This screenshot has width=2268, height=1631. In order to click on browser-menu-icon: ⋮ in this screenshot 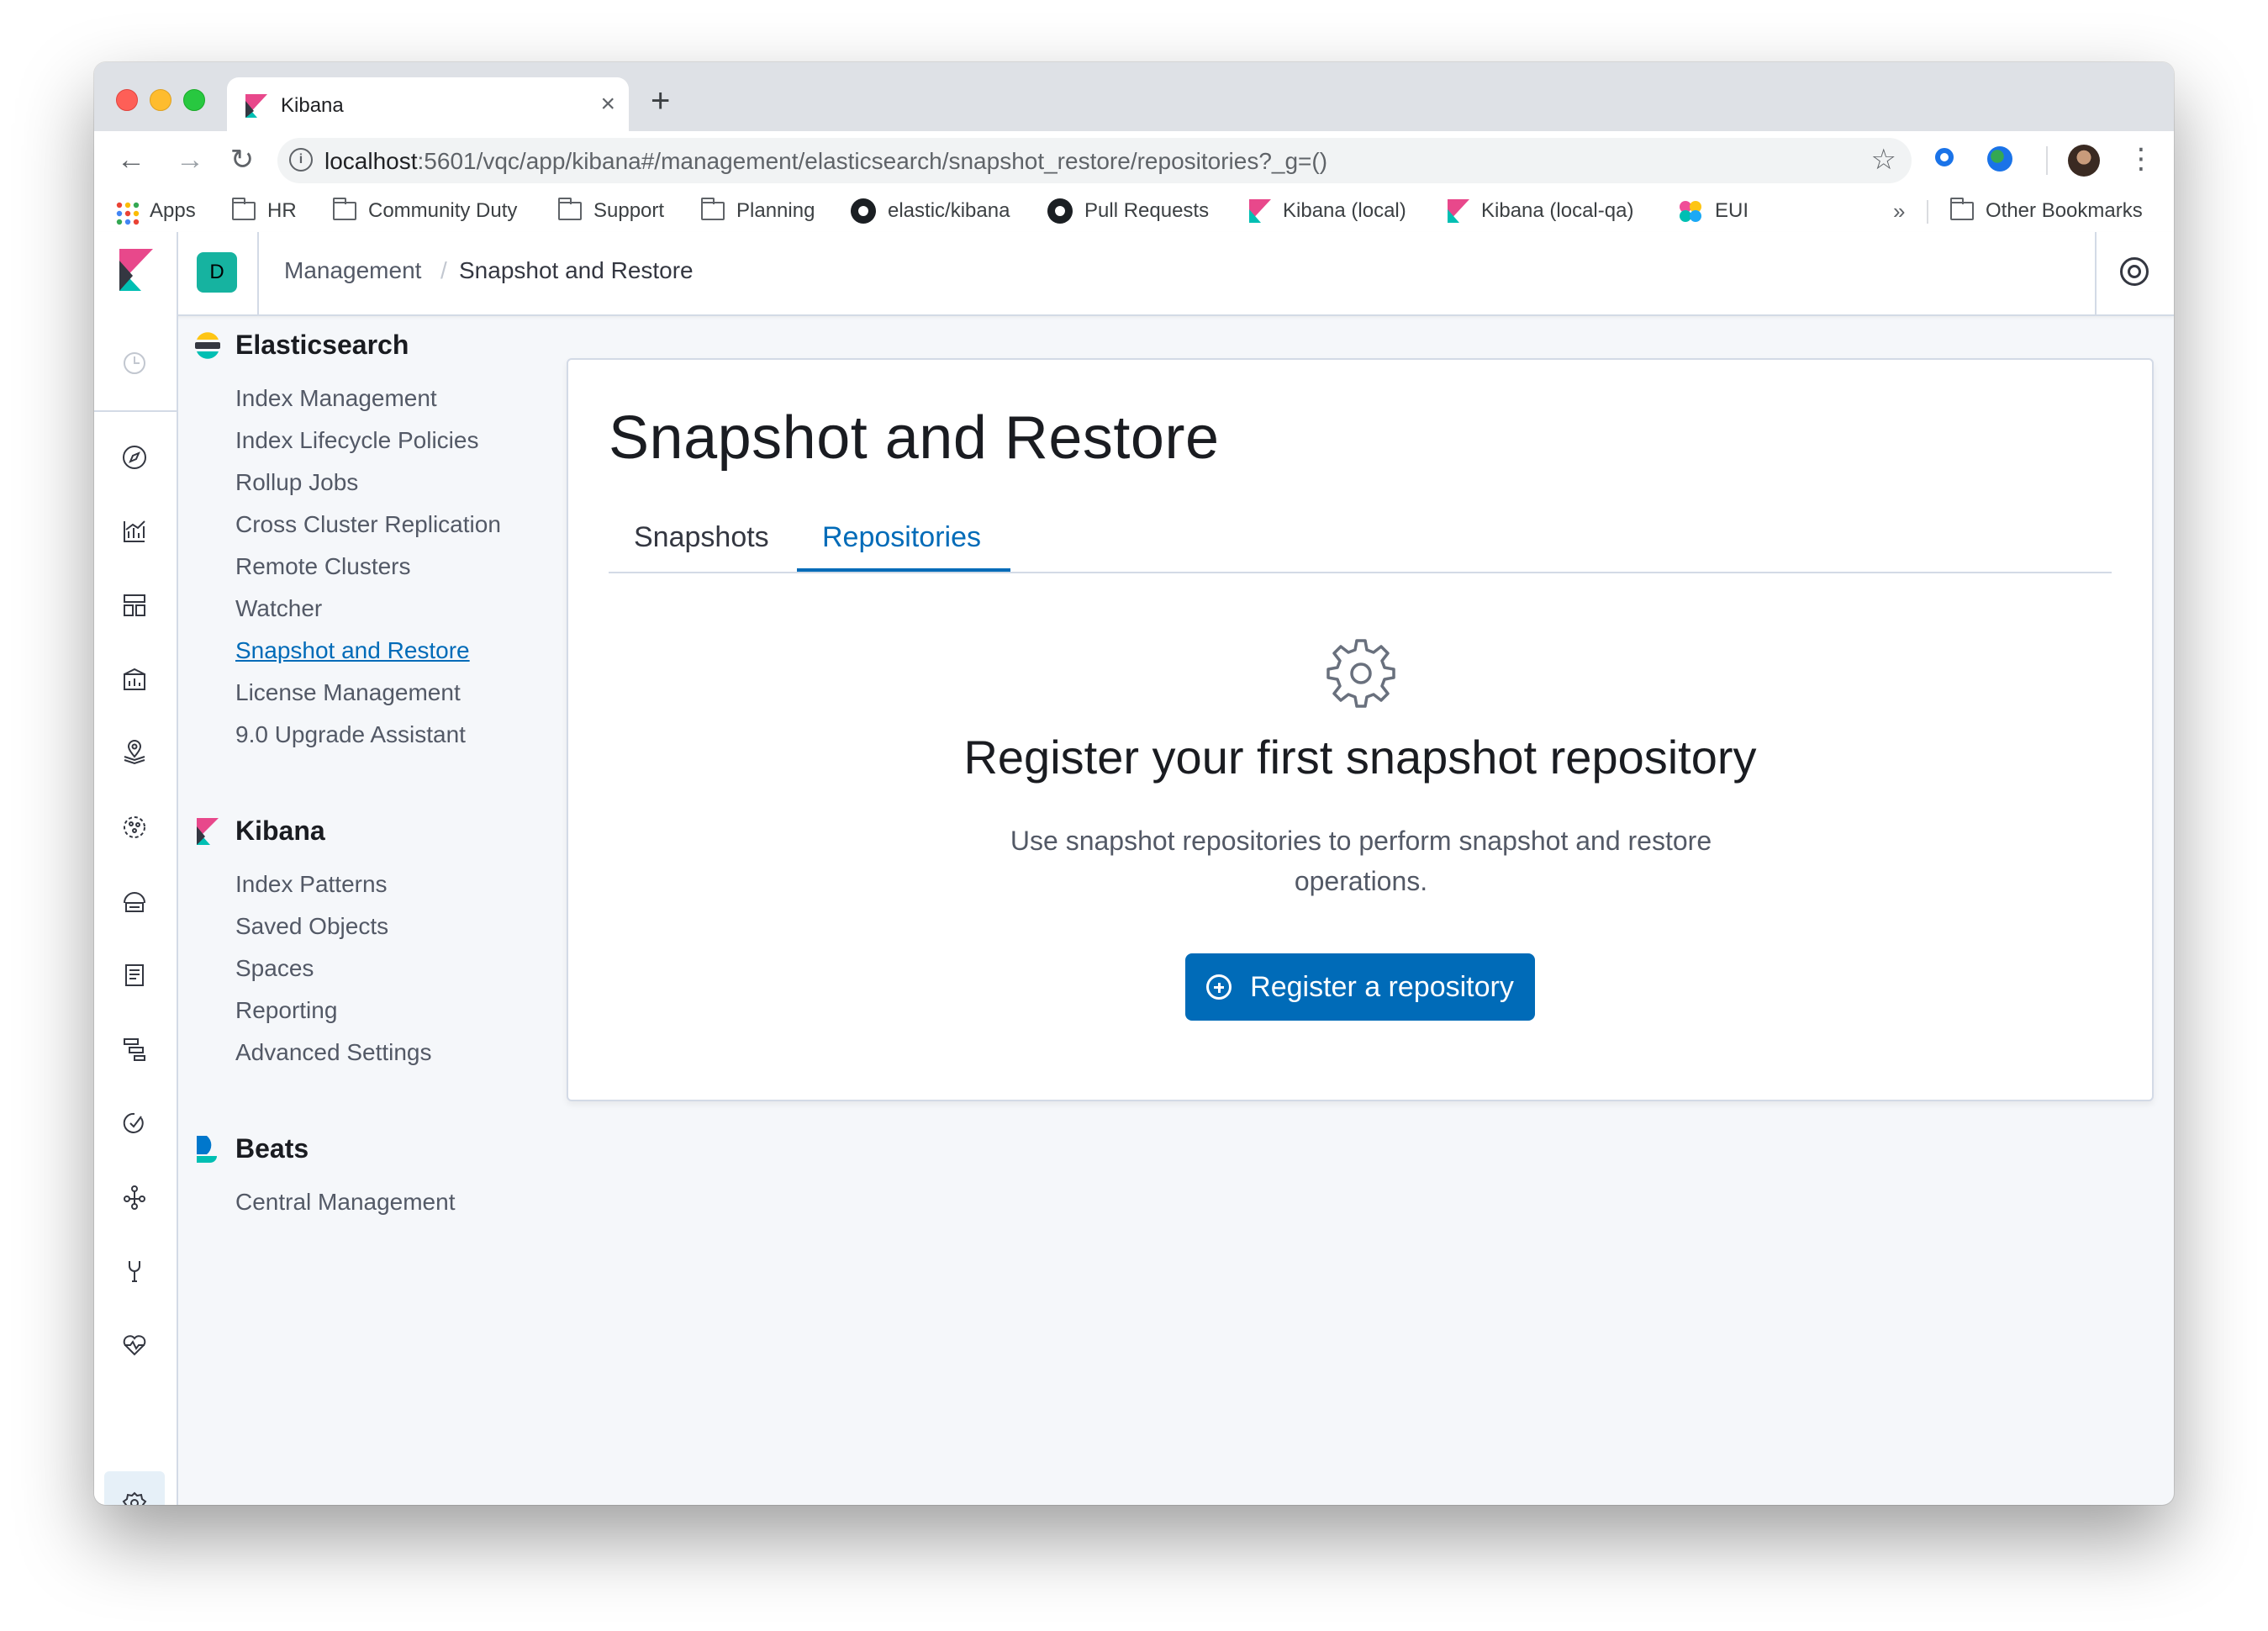, I will do `click(2141, 159)`.